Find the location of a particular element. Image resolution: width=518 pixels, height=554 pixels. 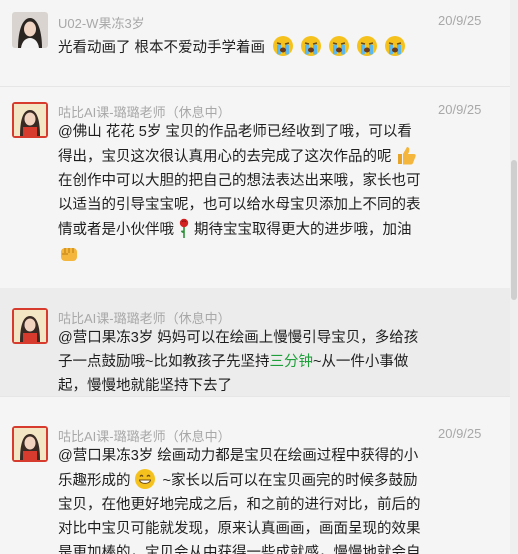

sender-name: U02-W果冻3岁 is located at coordinates (101, 23).